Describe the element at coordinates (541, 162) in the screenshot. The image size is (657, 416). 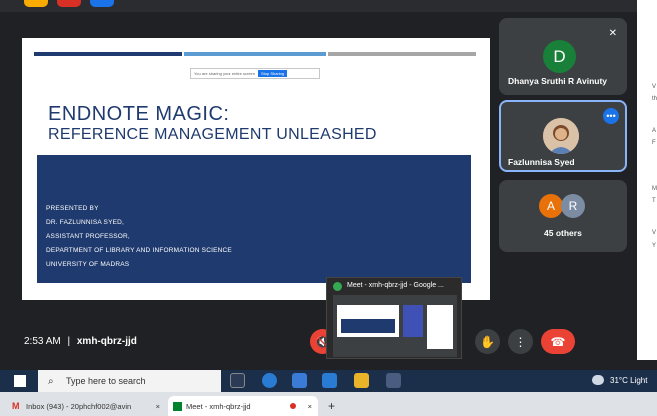
I see `participant-name: Fazlunnisa Syed` at that location.